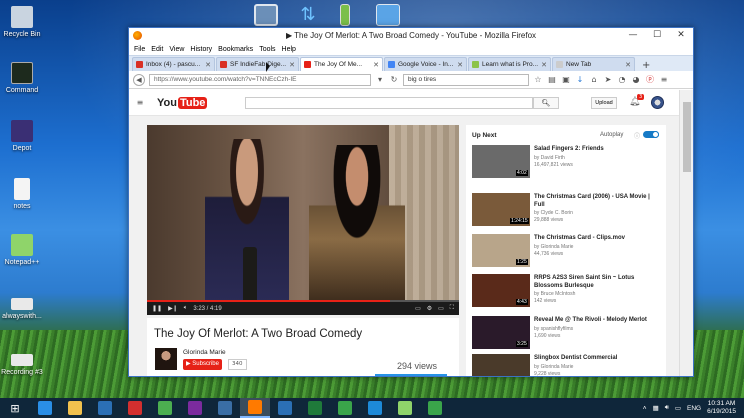  Describe the element at coordinates (721, 408) in the screenshot. I see `clock: 10:31 AM 6/19/2015` at that location.